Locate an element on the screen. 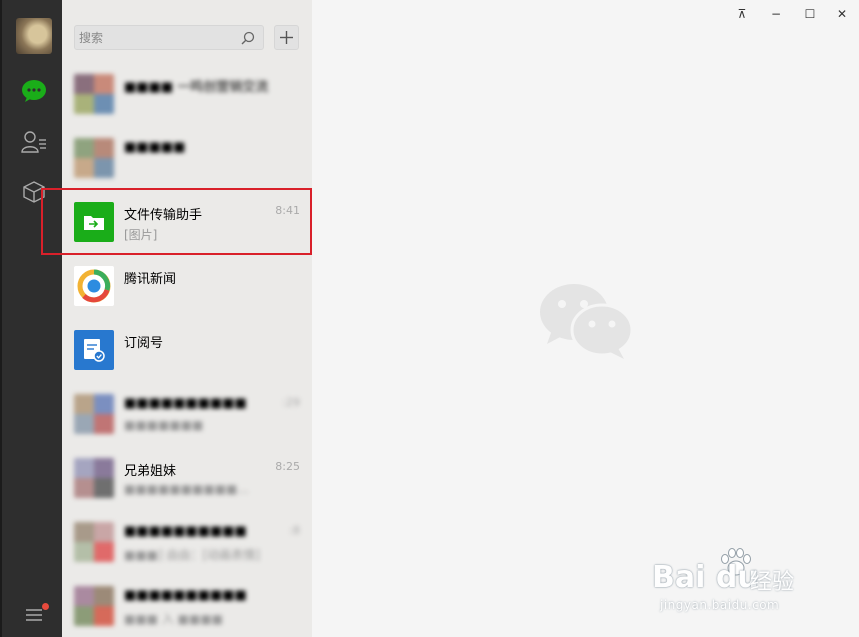 The image size is (859, 637). chat-list-item: ■■■■ 一鸣创营销交流 is located at coordinates (187, 94).